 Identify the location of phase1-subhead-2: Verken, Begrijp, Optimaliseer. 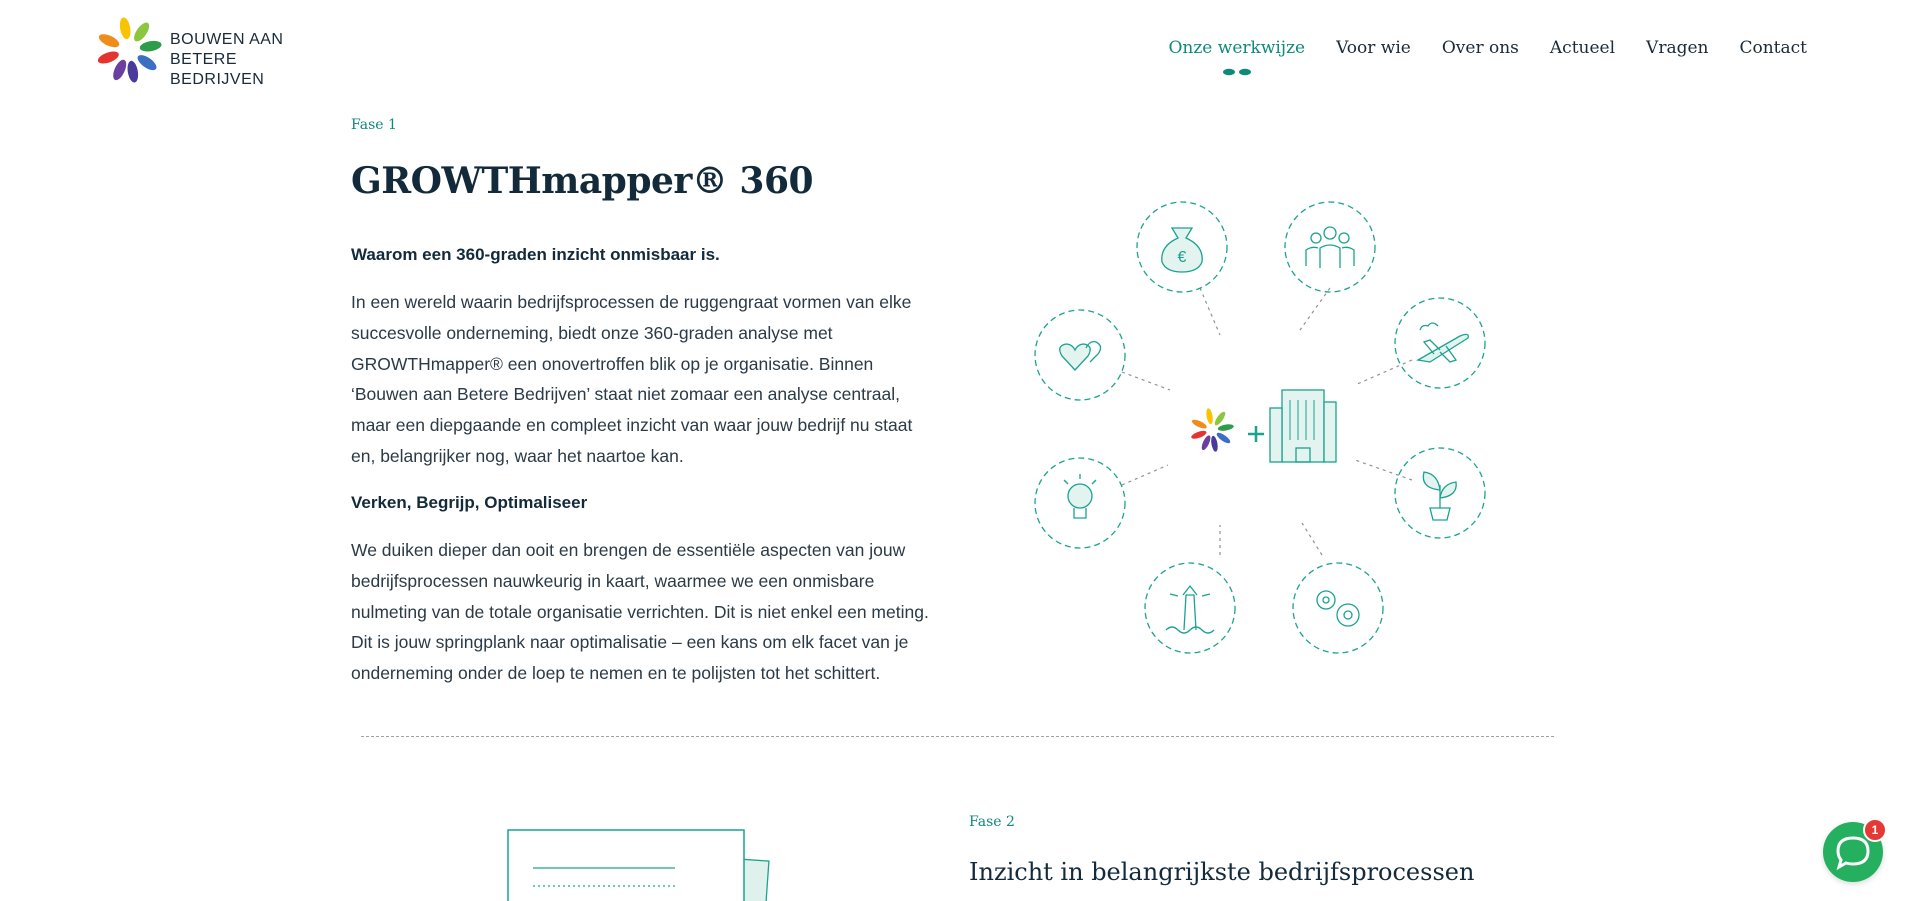
(469, 502).